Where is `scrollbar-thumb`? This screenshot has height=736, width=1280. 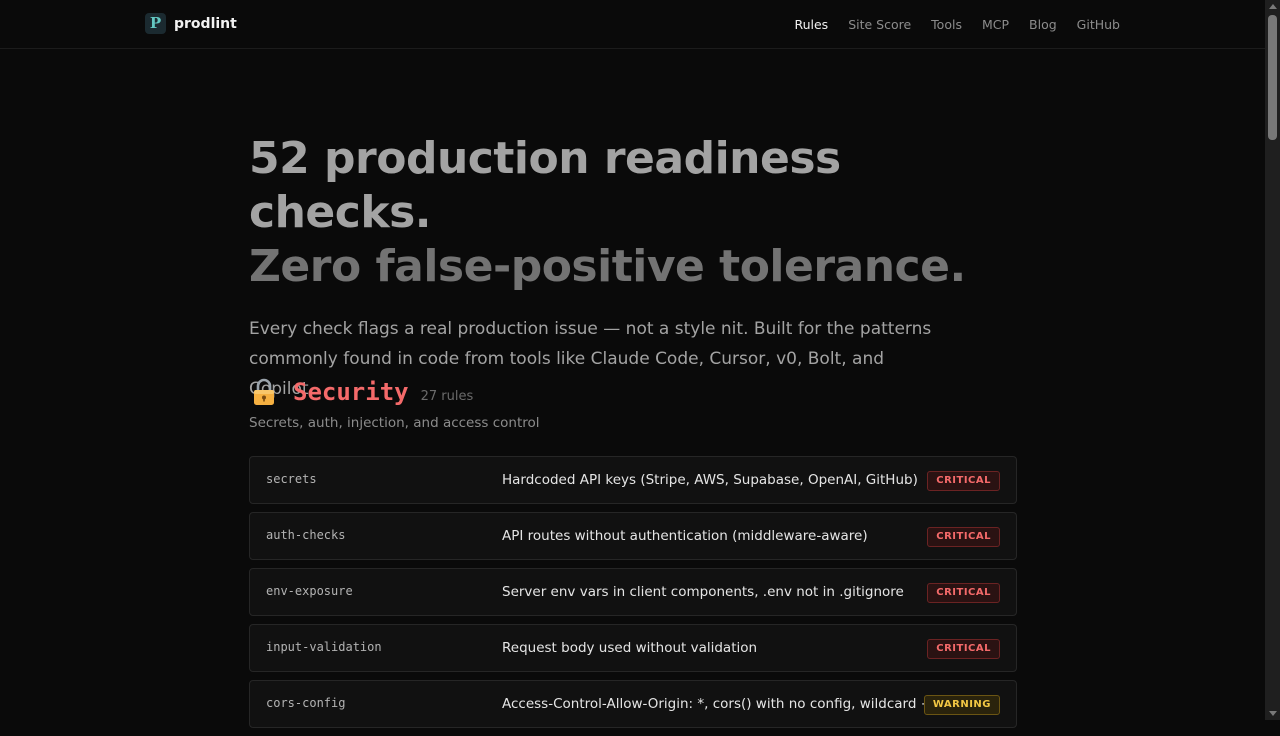
scrollbar-thumb is located at coordinates (1272, 77).